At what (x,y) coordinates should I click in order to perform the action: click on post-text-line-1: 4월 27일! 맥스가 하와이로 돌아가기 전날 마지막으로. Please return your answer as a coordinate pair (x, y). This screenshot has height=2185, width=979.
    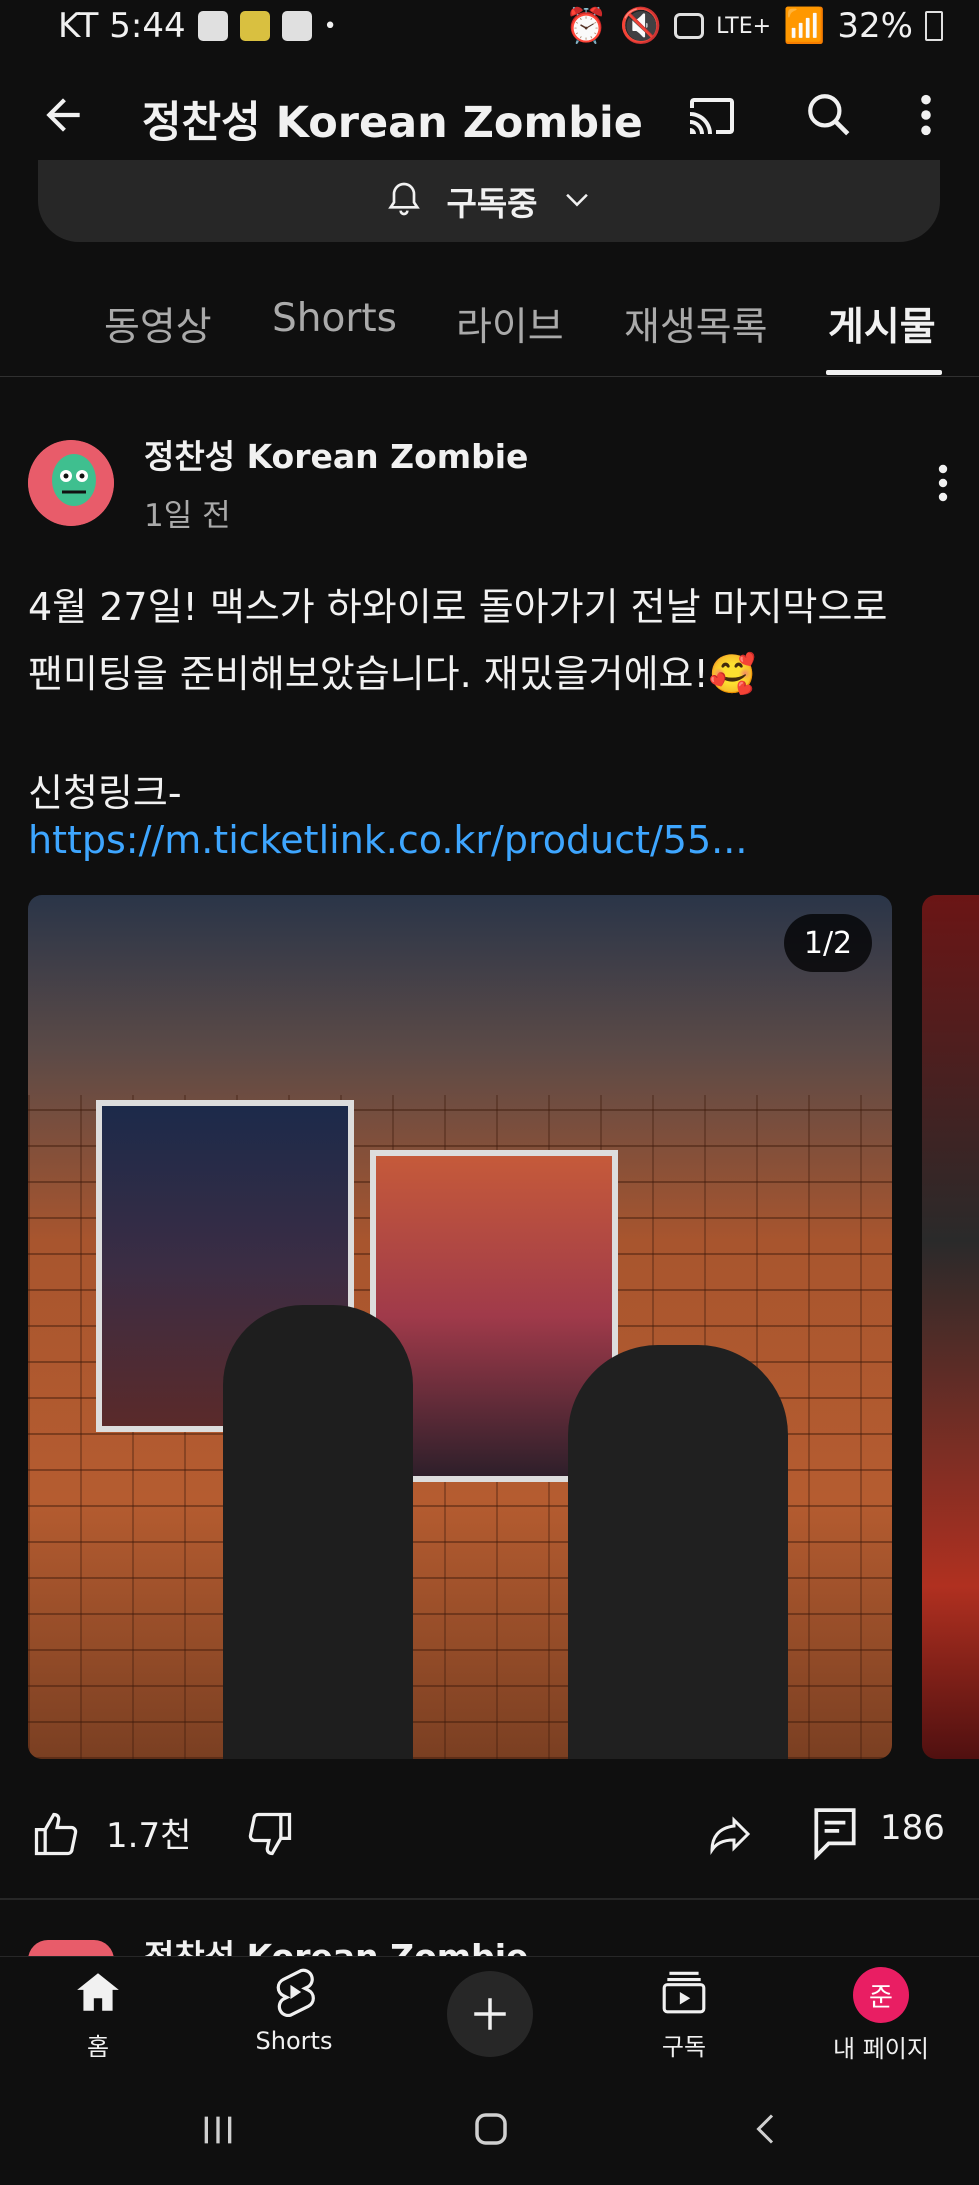
    Looking at the image, I should click on (458, 607).